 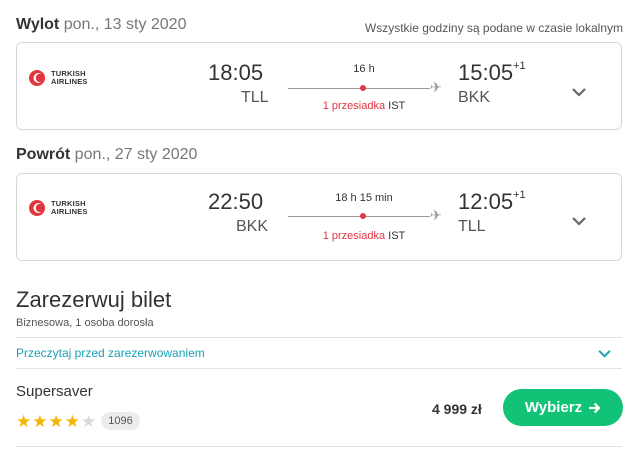 I want to click on arrow-right-icon, so click(x=595, y=407).